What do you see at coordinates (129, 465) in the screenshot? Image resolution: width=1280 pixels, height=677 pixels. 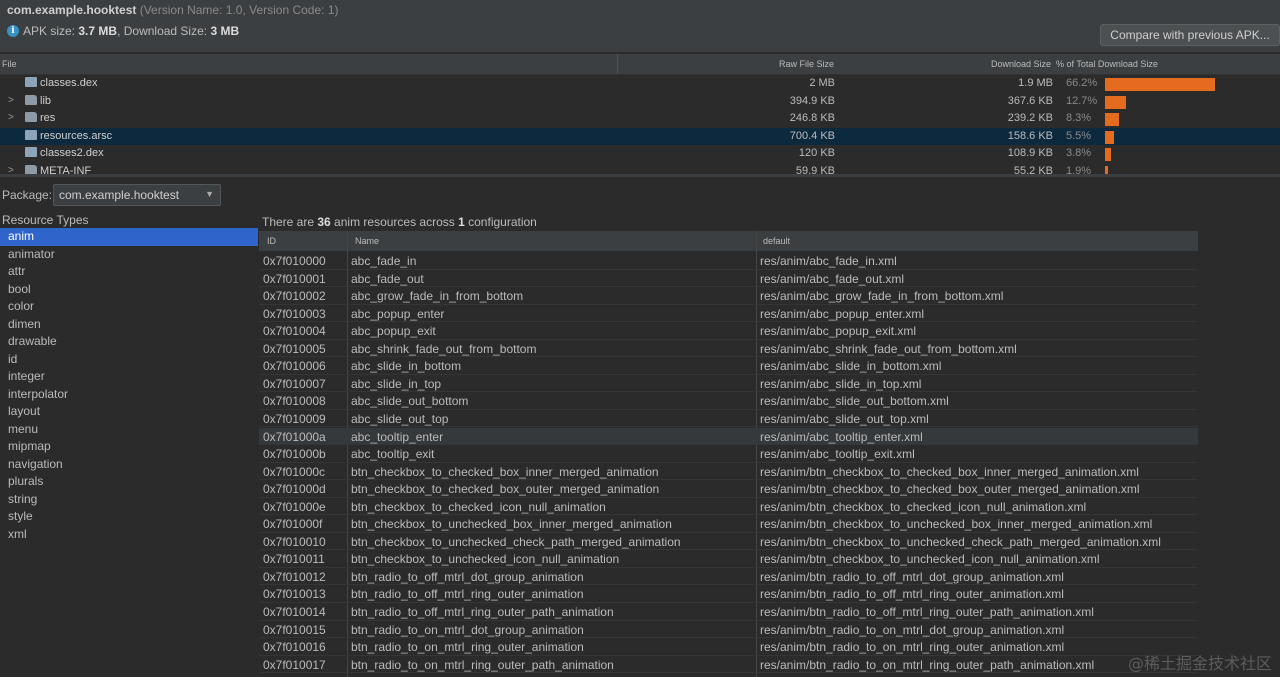 I see `resource-type-item: navigation` at bounding box center [129, 465].